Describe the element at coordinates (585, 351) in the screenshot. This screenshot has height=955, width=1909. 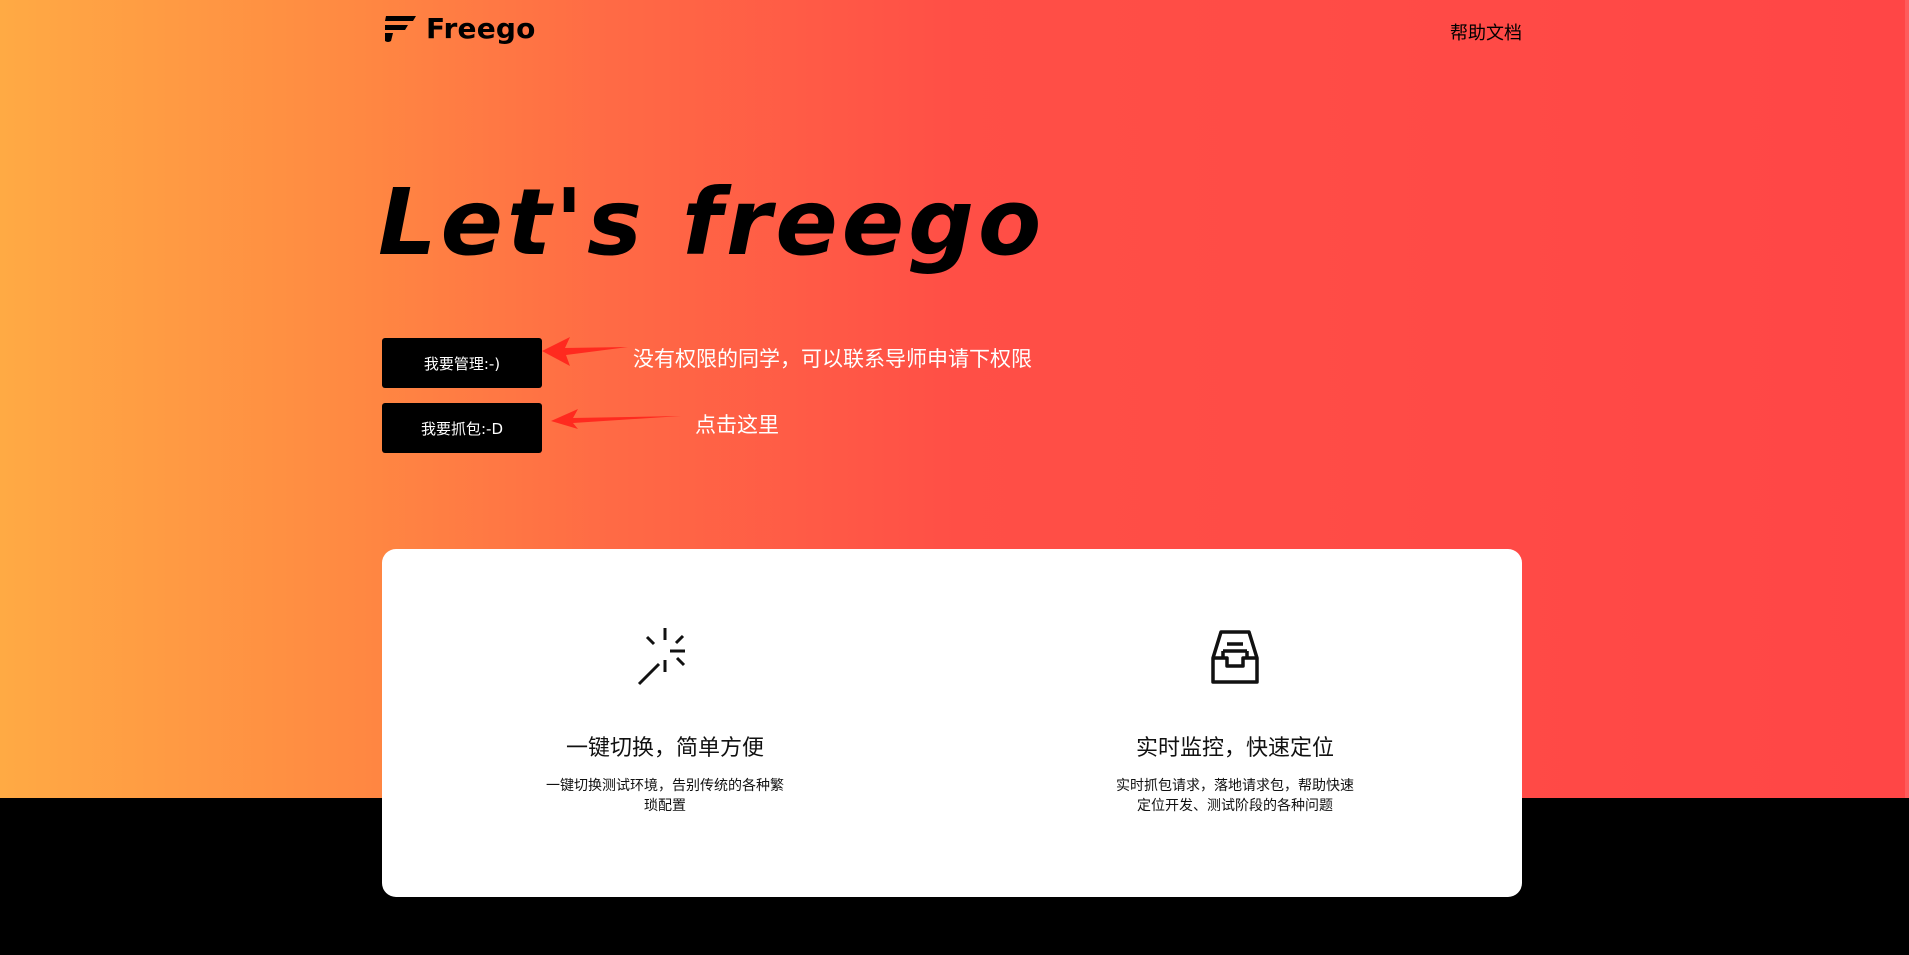
I see `annotation-arrow-1-icon` at that location.